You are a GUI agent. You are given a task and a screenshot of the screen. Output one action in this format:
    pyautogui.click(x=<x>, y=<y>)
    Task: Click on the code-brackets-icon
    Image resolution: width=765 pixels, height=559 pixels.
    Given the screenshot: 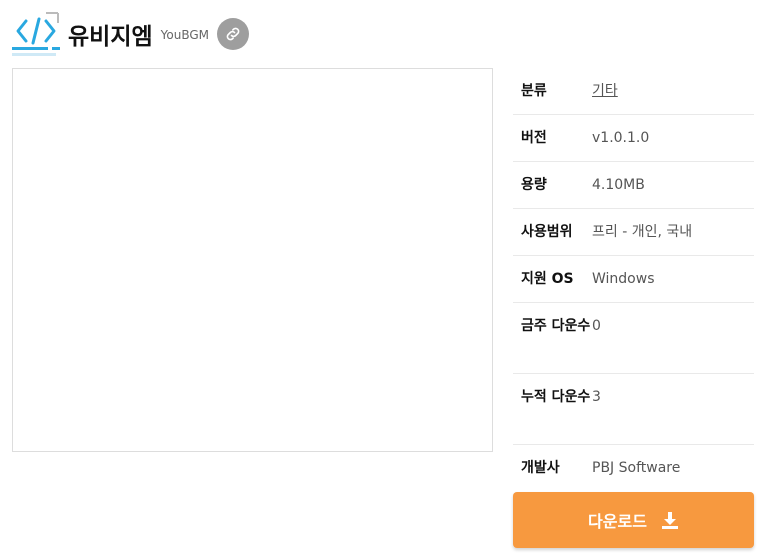 What is the action you would take?
    pyautogui.click(x=36, y=34)
    